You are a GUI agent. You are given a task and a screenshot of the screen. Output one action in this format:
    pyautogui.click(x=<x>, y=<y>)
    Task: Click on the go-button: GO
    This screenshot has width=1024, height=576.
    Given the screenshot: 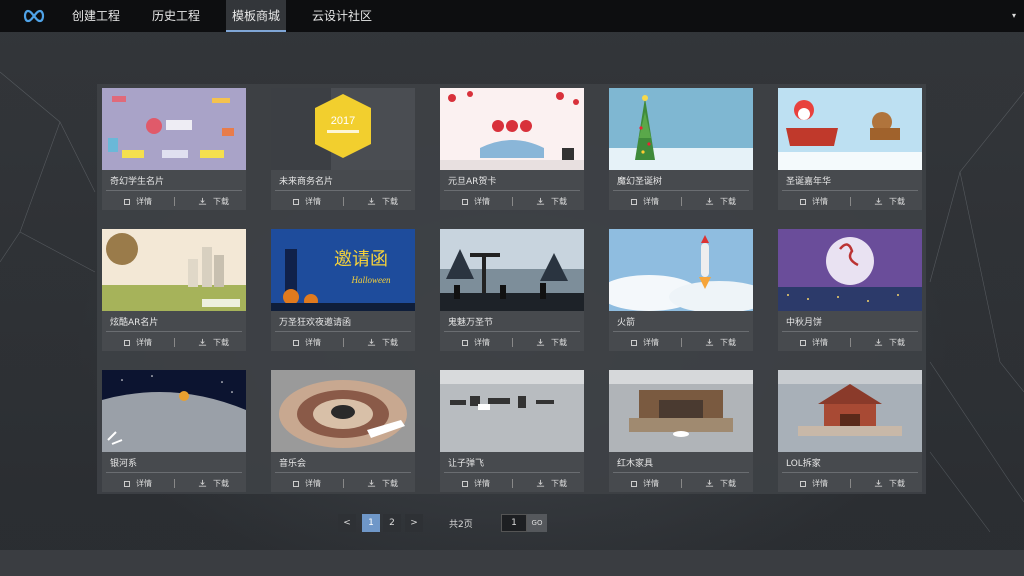 What is the action you would take?
    pyautogui.click(x=537, y=523)
    